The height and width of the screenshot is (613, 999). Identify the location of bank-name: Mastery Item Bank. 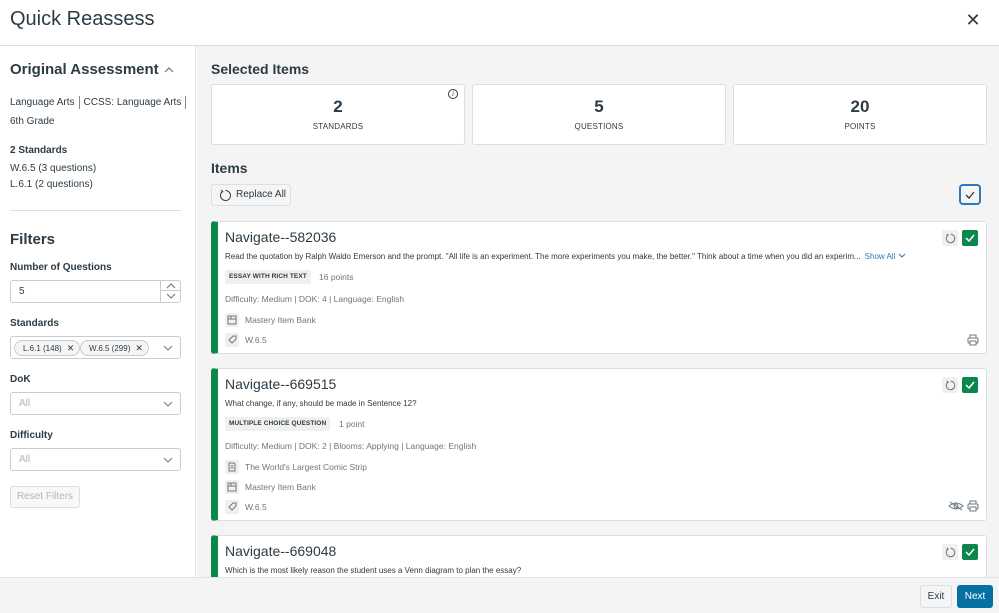
(280, 320).